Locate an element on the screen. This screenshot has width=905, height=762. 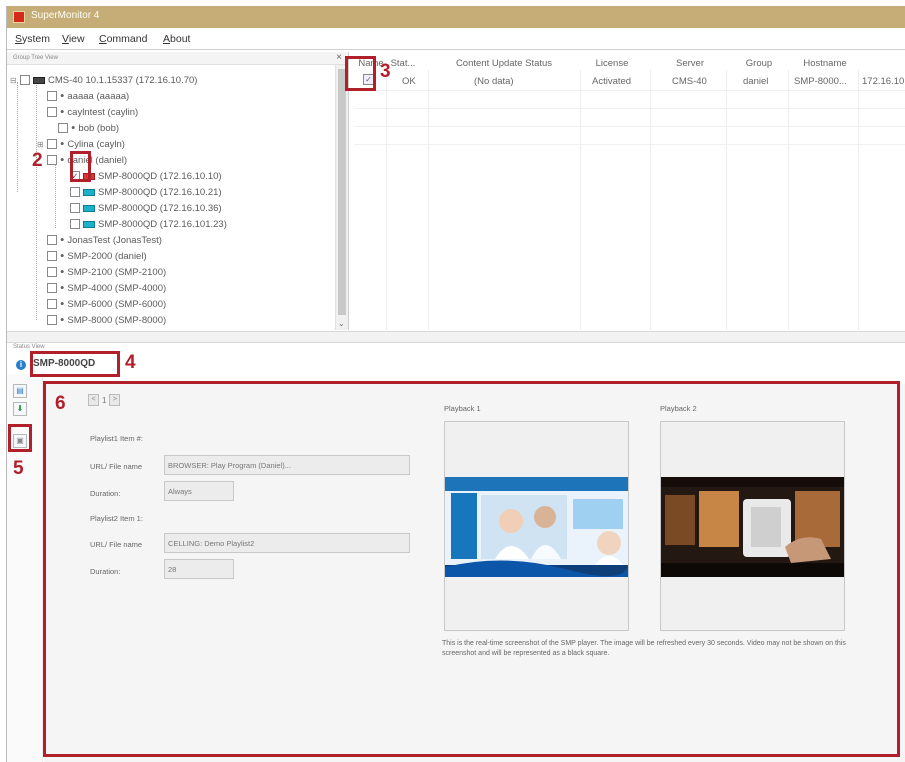
pane-splitter is located at coordinates (456, 337).